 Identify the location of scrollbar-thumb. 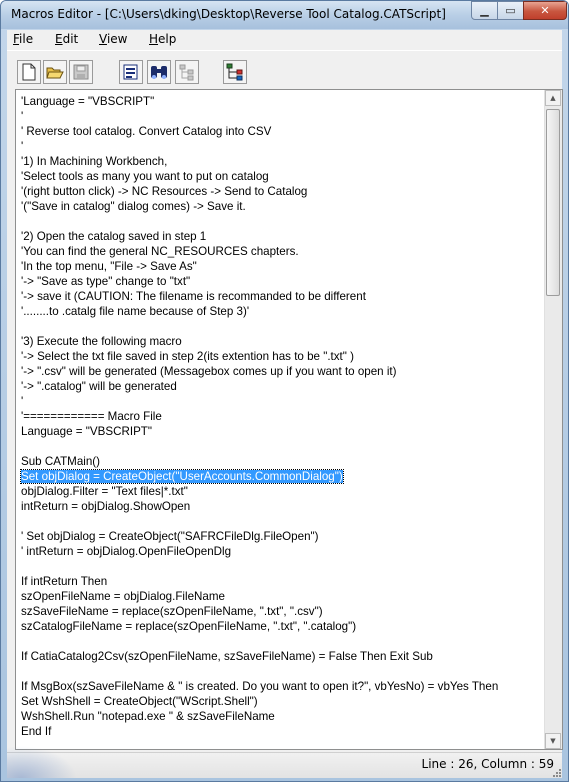
(553, 202).